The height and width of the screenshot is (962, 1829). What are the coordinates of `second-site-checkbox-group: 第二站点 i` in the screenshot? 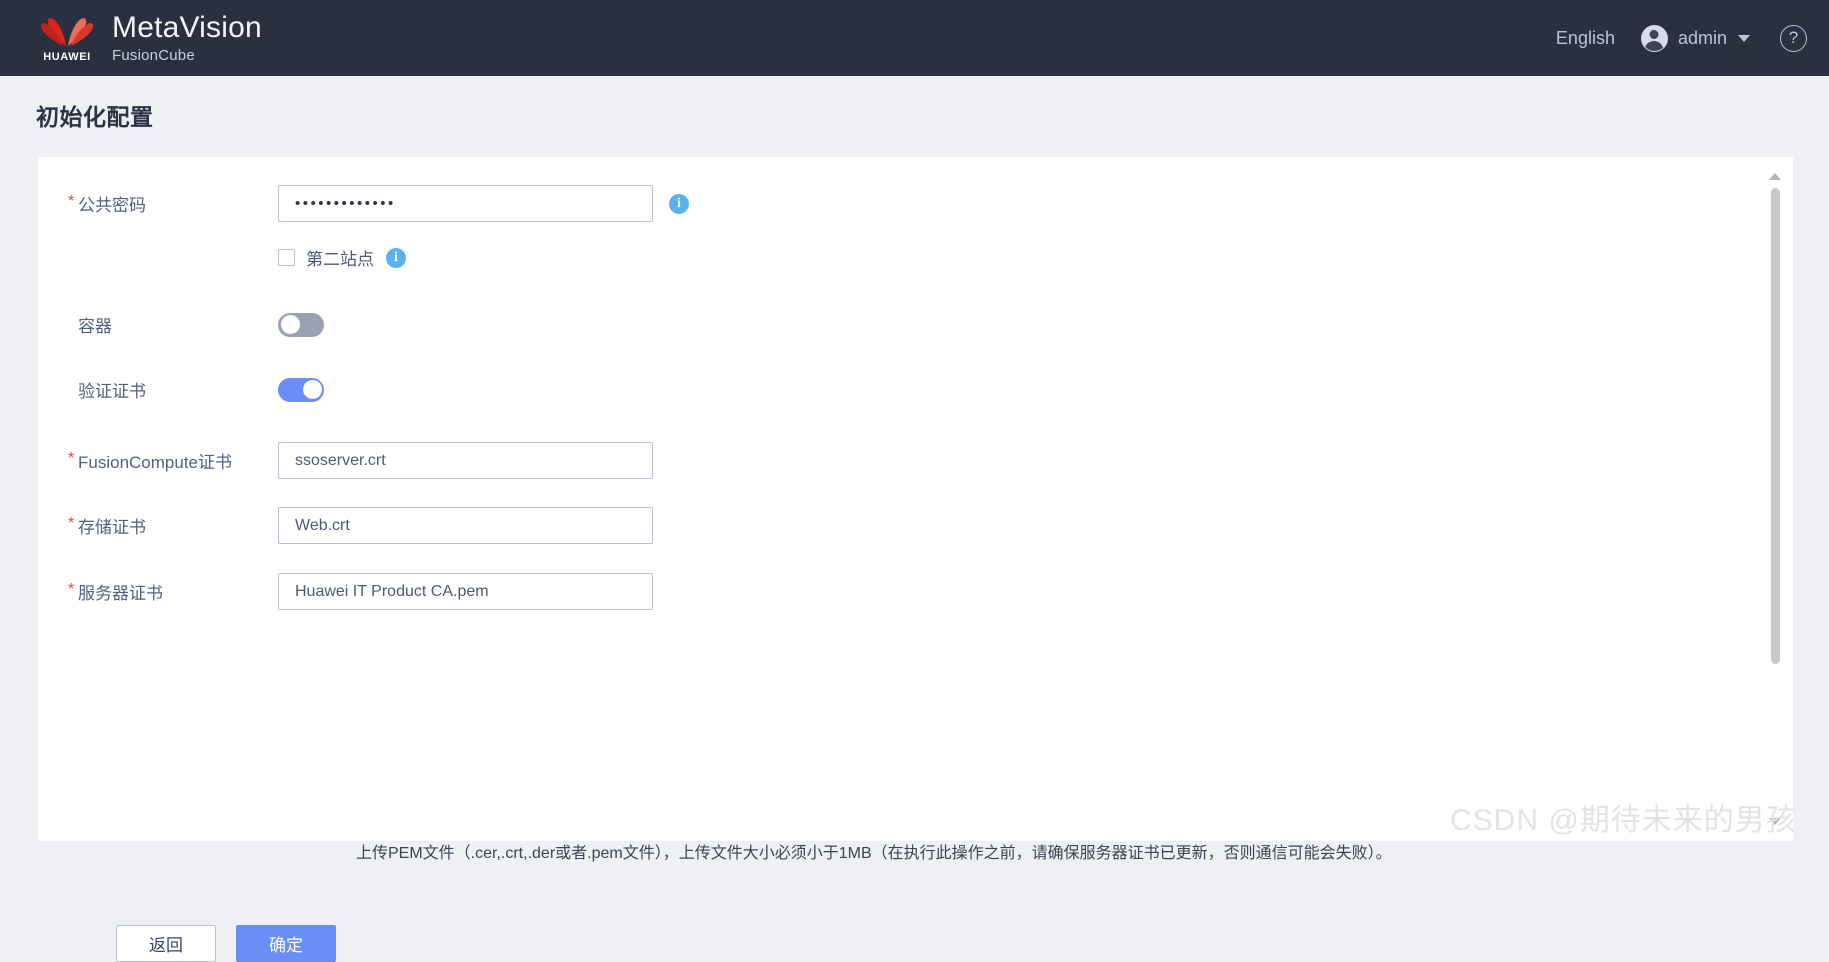 It's located at (342, 257).